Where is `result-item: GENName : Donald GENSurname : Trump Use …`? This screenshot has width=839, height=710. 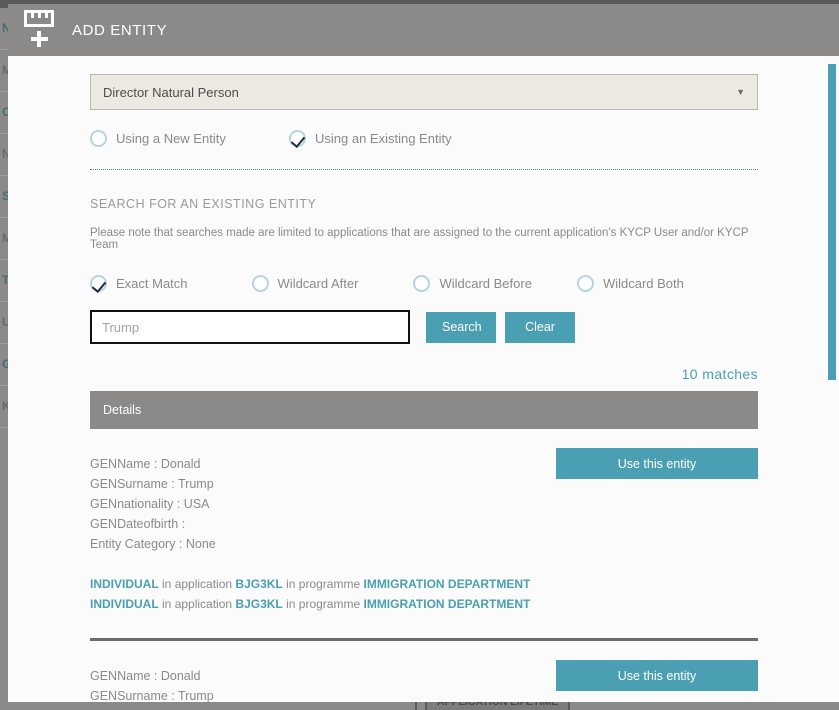 result-item: GENName : Donald GENSurname : Trump Use … is located at coordinates (424, 671).